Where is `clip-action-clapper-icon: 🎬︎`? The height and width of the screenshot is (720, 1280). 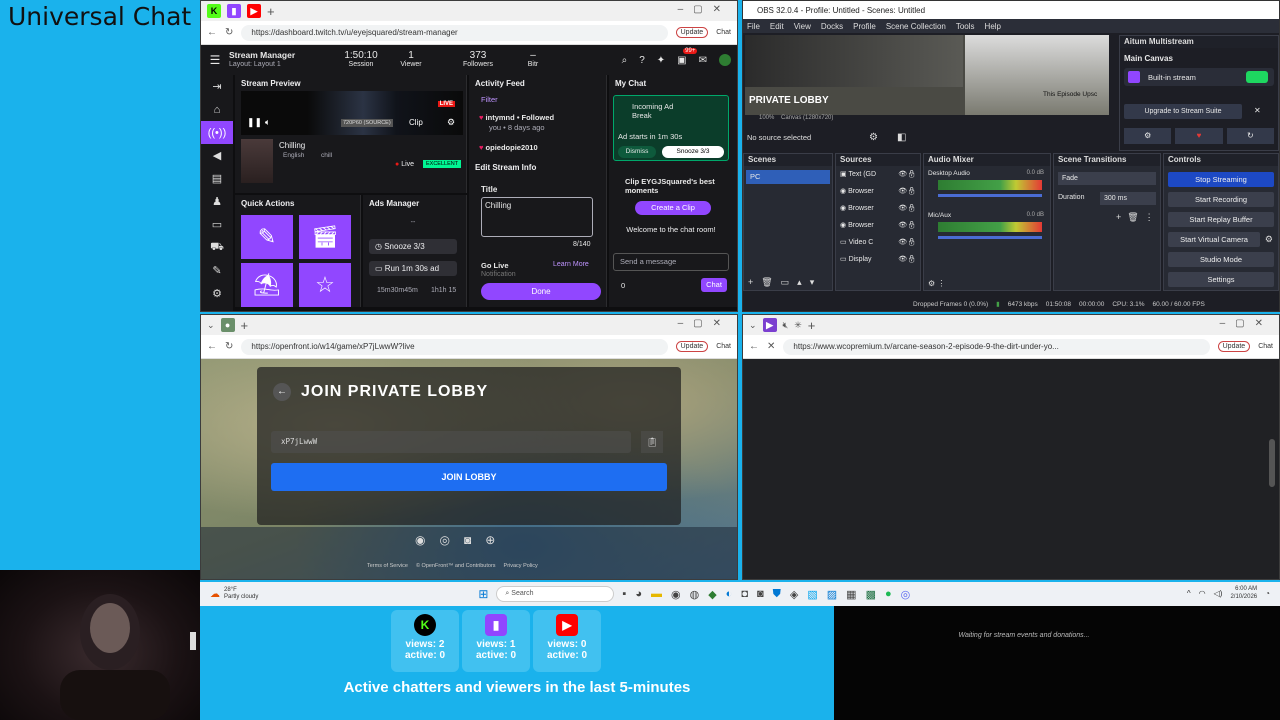
clip-action-clapper-icon: 🎬︎ is located at coordinates (325, 237).